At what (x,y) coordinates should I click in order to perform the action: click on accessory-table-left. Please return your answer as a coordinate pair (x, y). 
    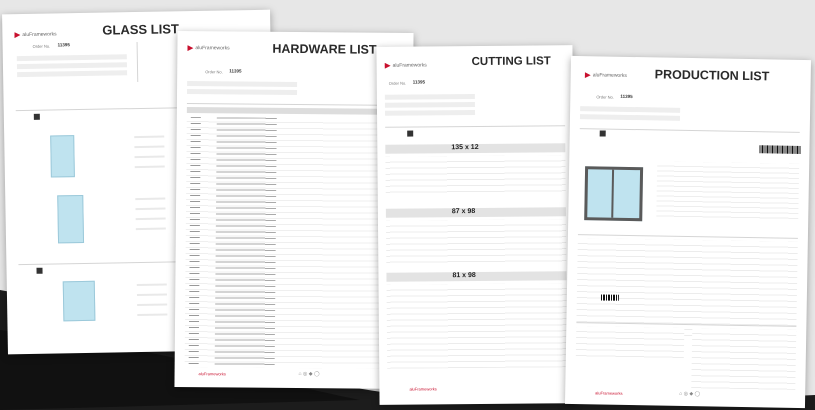
    Looking at the image, I should click on (630, 343).